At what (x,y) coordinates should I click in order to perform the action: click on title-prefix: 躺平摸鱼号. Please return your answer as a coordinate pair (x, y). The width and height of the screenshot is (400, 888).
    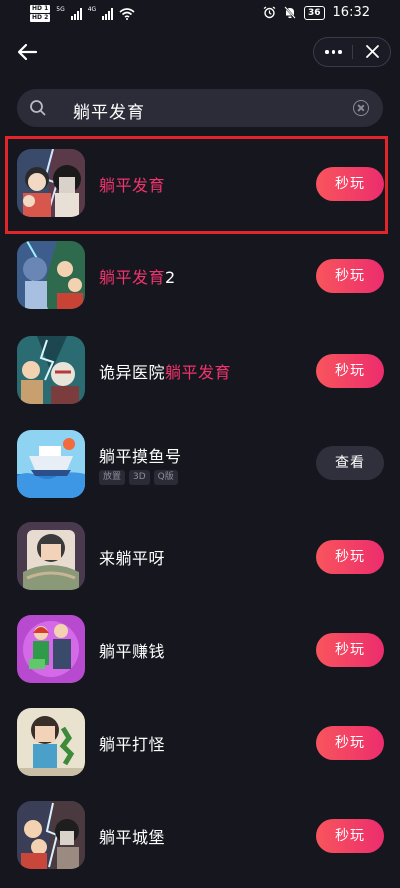
    Looking at the image, I should click on (140, 456).